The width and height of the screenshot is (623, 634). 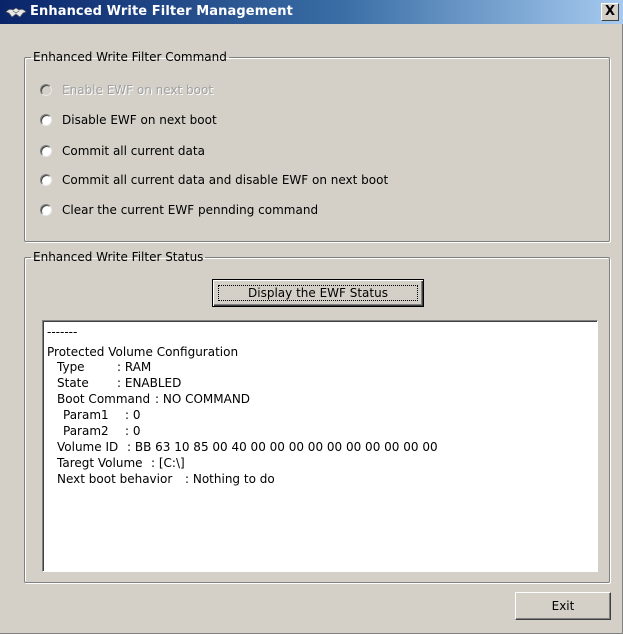 I want to click on close-button: X, so click(x=610, y=12).